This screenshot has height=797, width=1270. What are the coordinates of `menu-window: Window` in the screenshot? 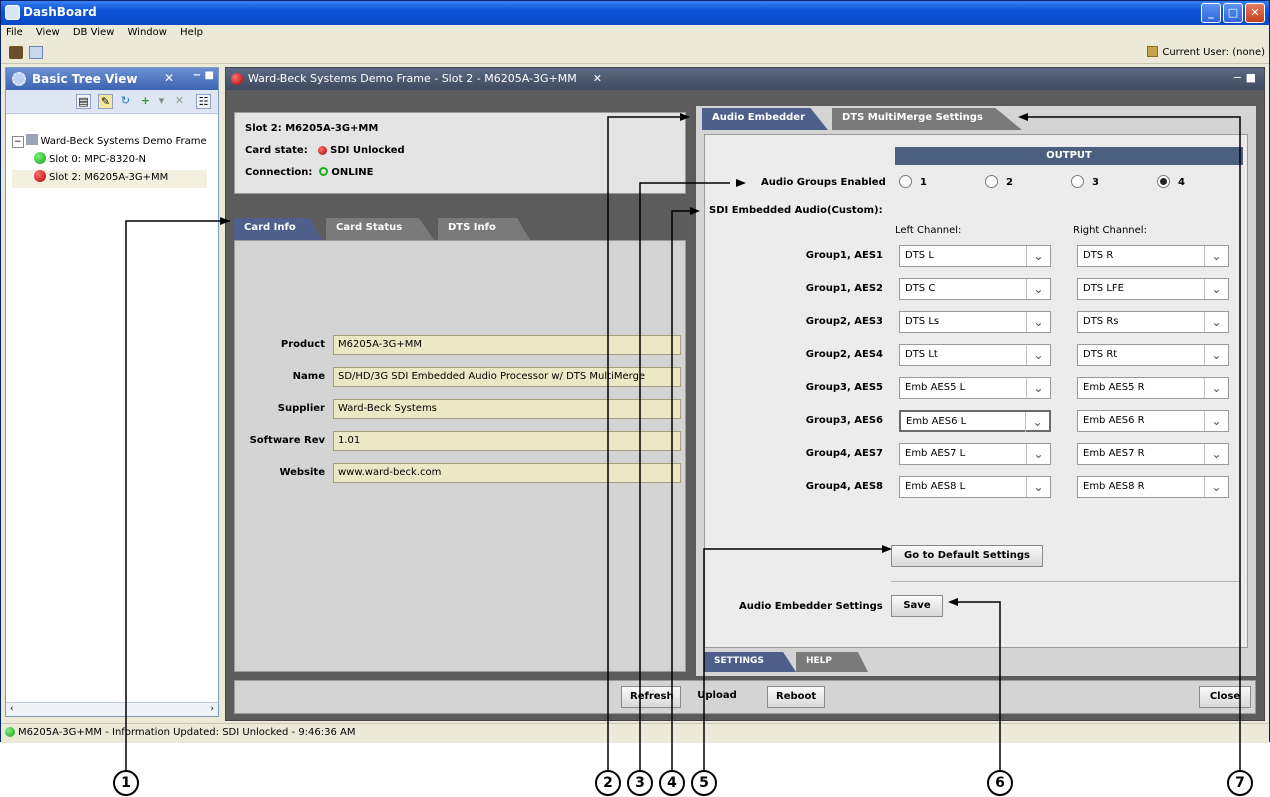 It's located at (147, 32).